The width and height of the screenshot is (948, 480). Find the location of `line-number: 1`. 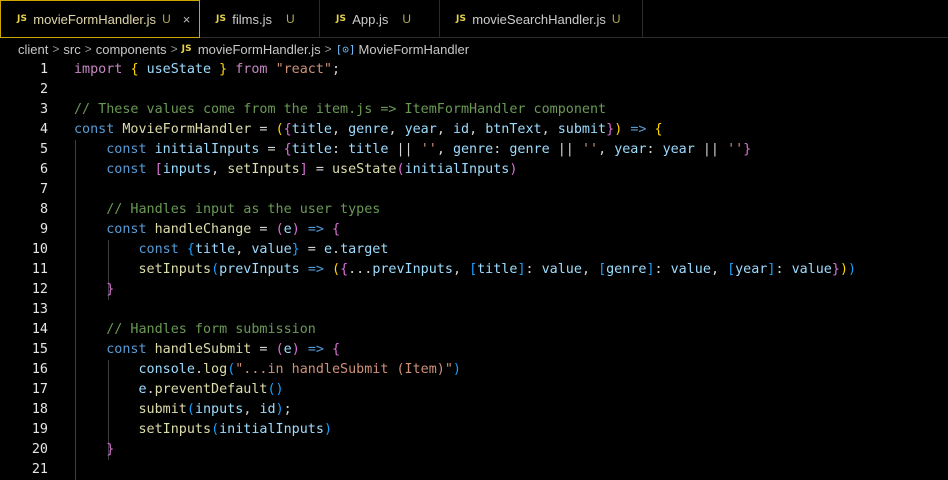

line-number: 1 is located at coordinates (43, 69).